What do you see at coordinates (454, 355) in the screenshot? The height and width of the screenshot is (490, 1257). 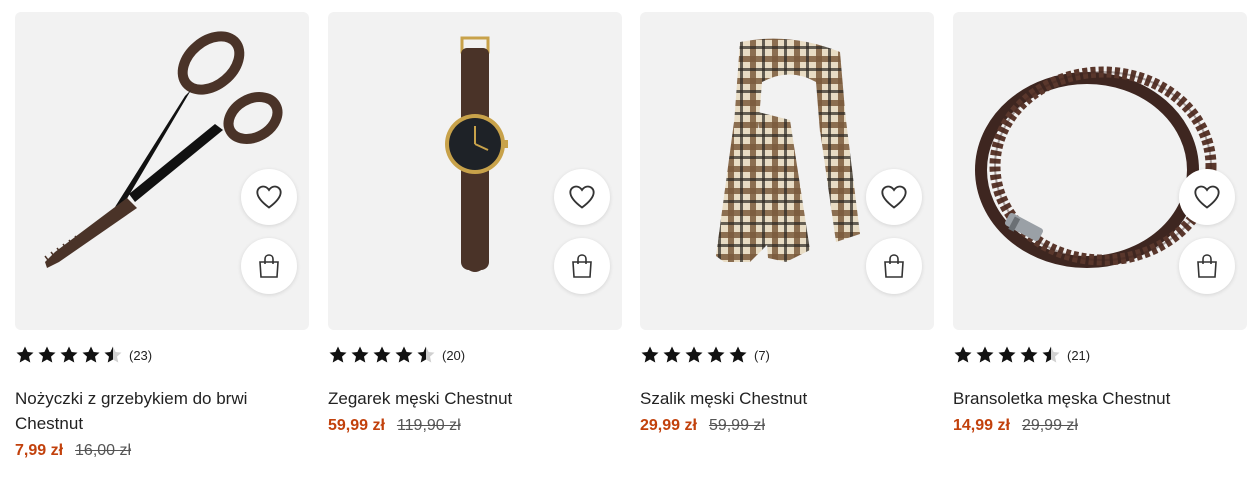 I see `review-count: (20)` at bounding box center [454, 355].